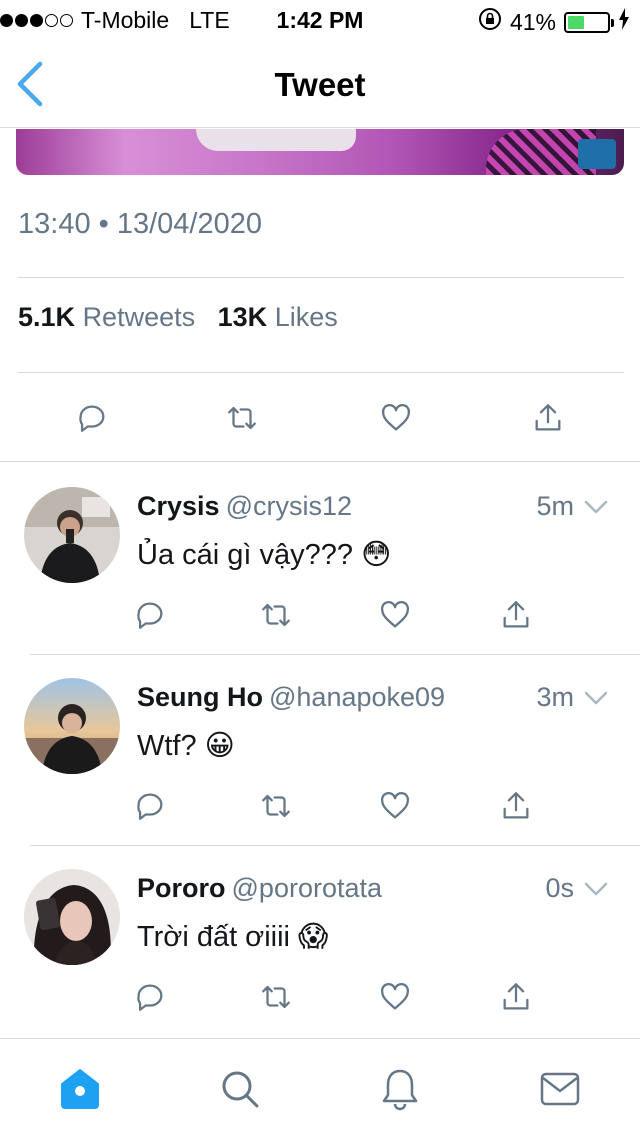 The width and height of the screenshot is (640, 1136). Describe the element at coordinates (264, 555) in the screenshot. I see `reply-text: Ủa cái gì vậy??? 😳` at that location.